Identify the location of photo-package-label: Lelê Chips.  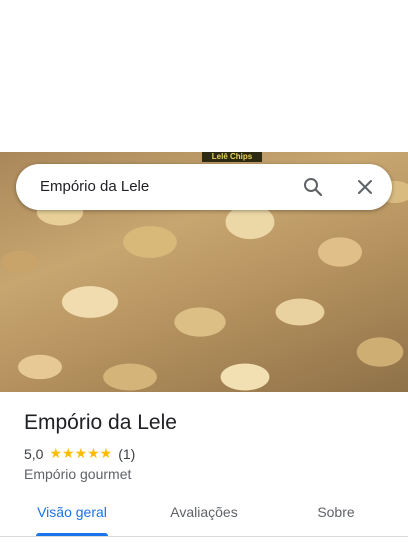
(232, 157).